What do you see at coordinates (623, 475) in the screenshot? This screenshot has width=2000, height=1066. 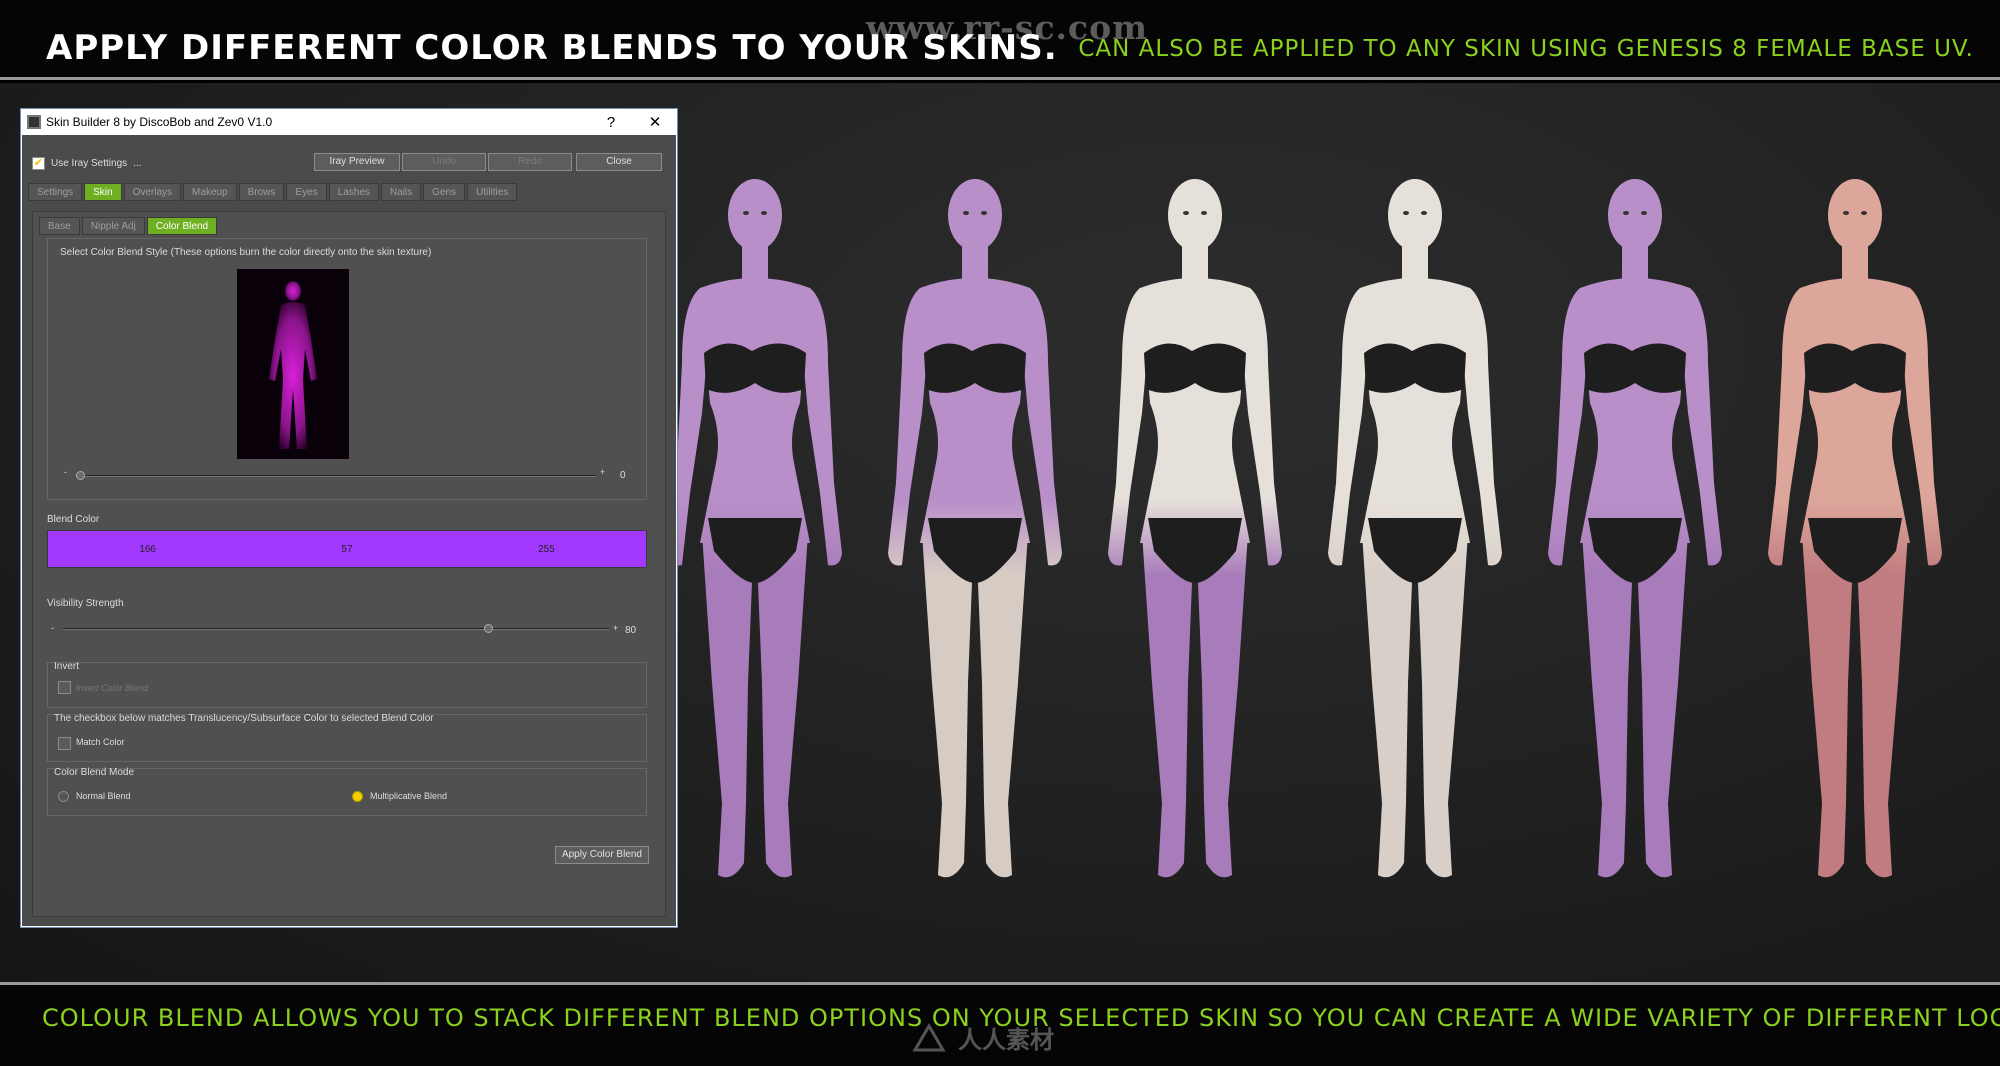 I see `blend-style-value: 0` at bounding box center [623, 475].